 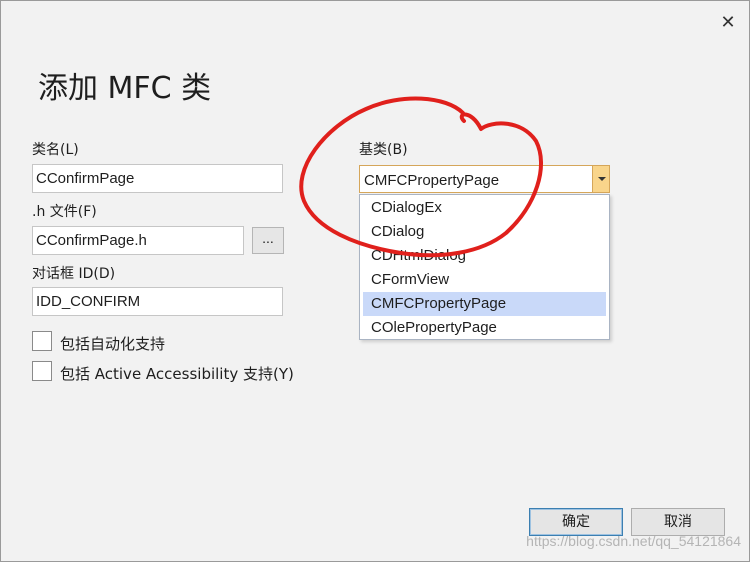 What do you see at coordinates (633, 541) in the screenshot?
I see `watermark-text: https://blog.csdn.net/qq_54121864` at bounding box center [633, 541].